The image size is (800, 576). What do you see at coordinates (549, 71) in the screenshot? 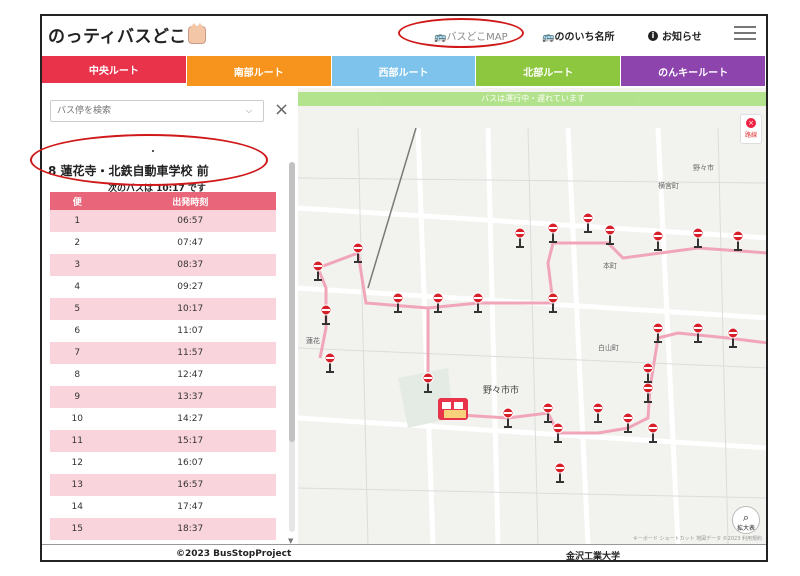
I see `tab-north-route: 北部ルート` at bounding box center [549, 71].